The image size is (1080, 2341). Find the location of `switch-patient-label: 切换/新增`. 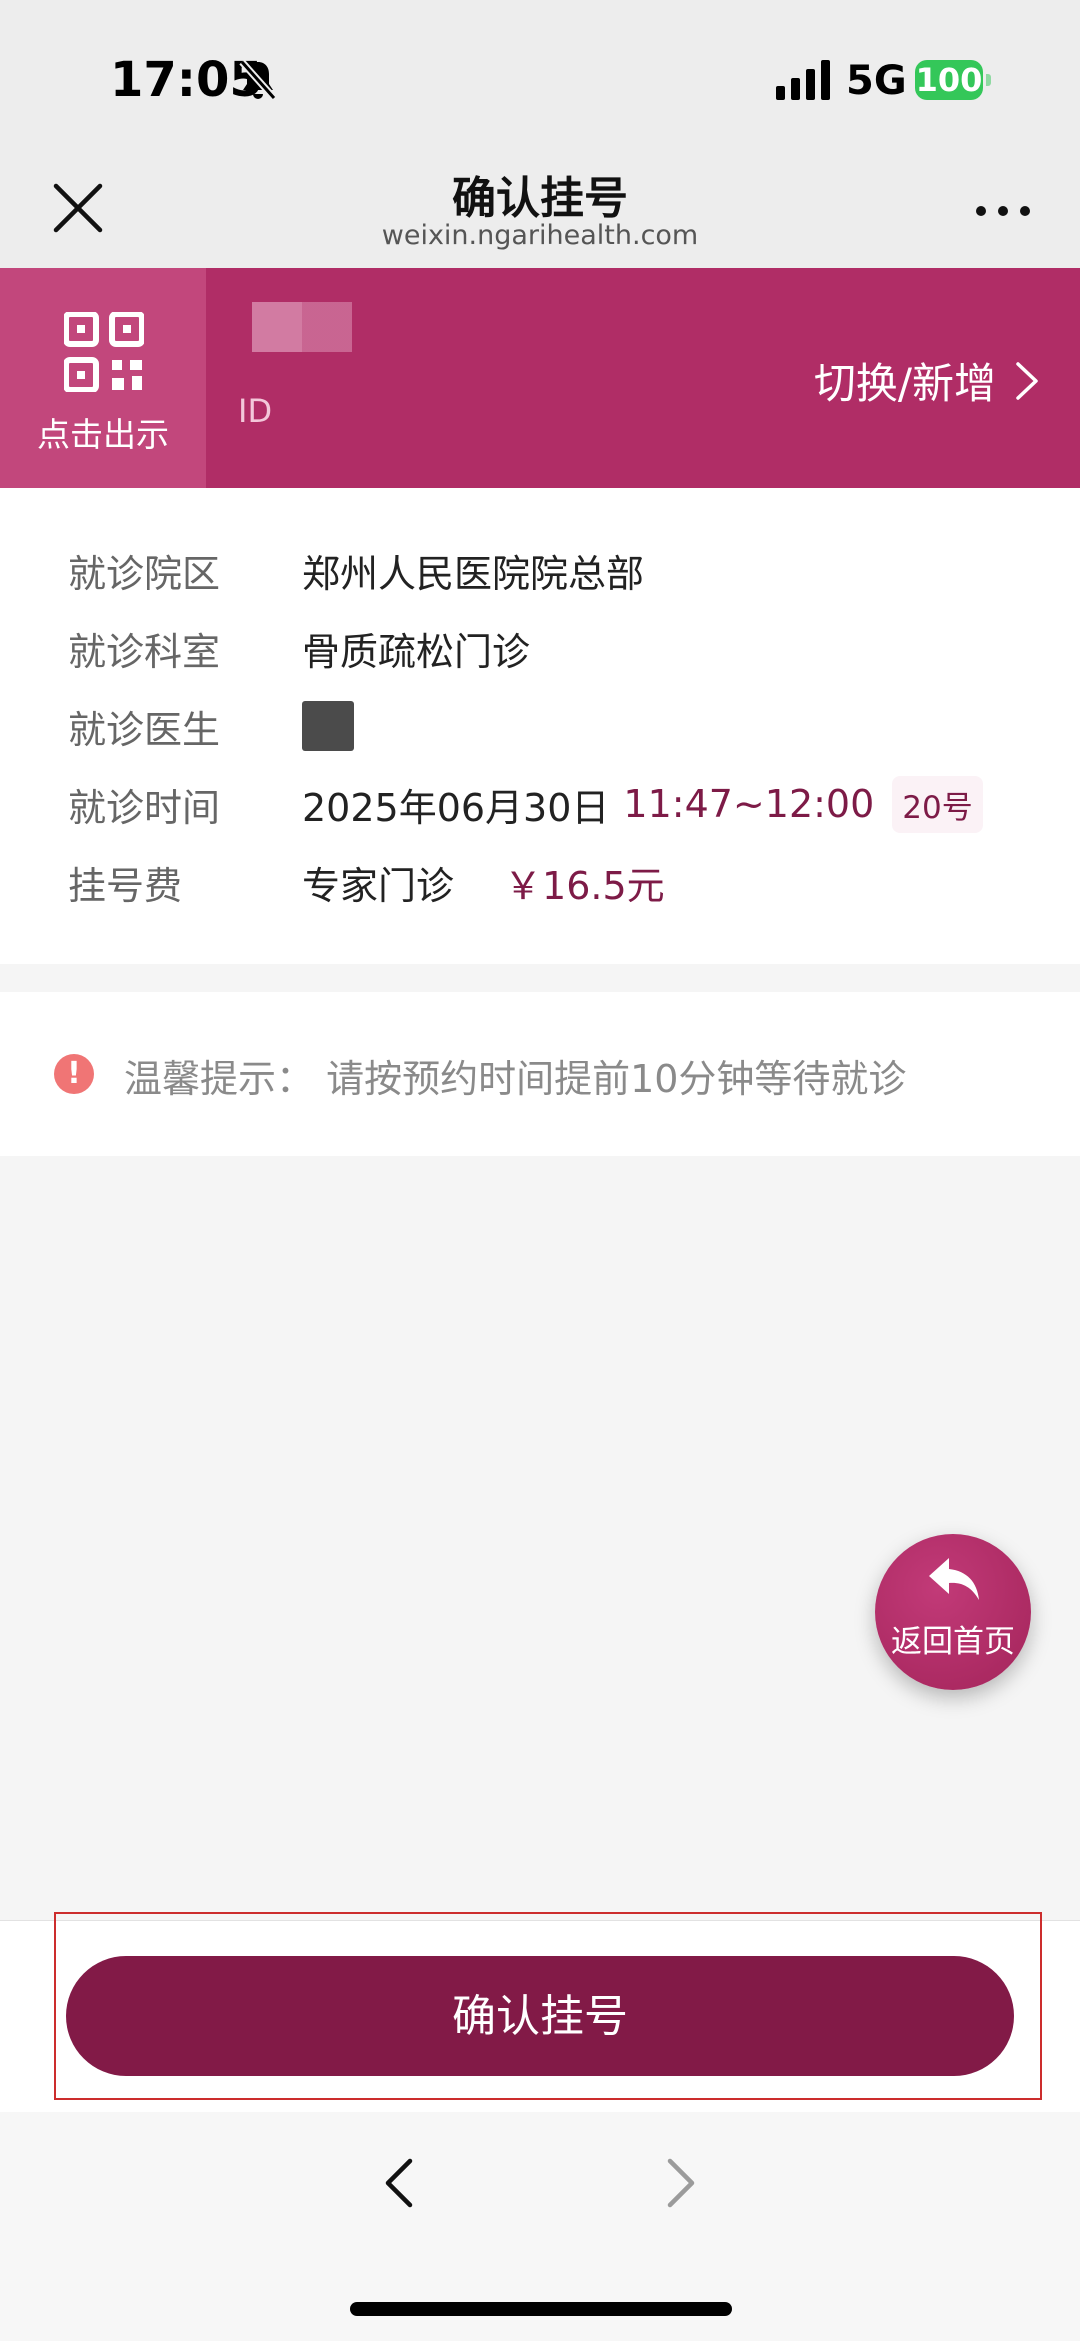

switch-patient-label: 切换/新增 is located at coordinates (904, 383).